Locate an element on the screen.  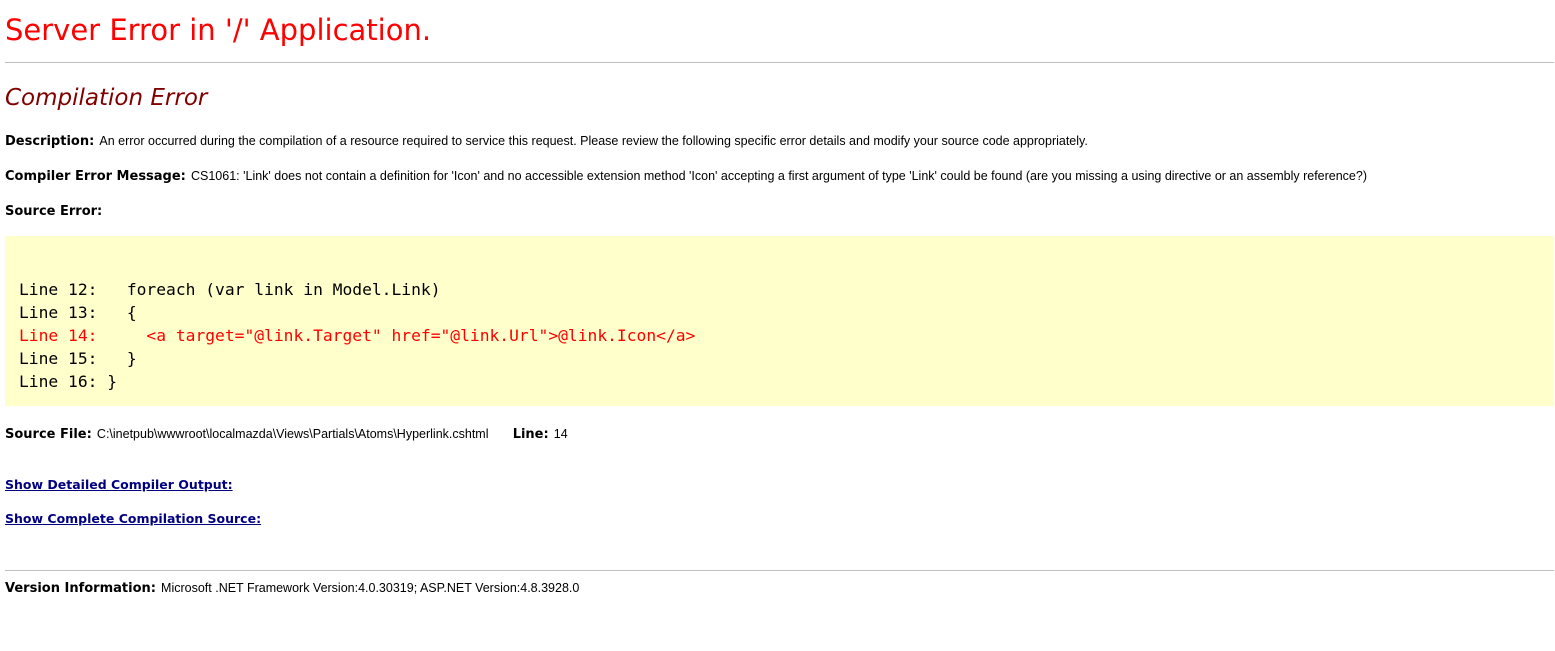
show-complete-compilation-source-link: Show Complete Compilation Source: is located at coordinates (133, 519).